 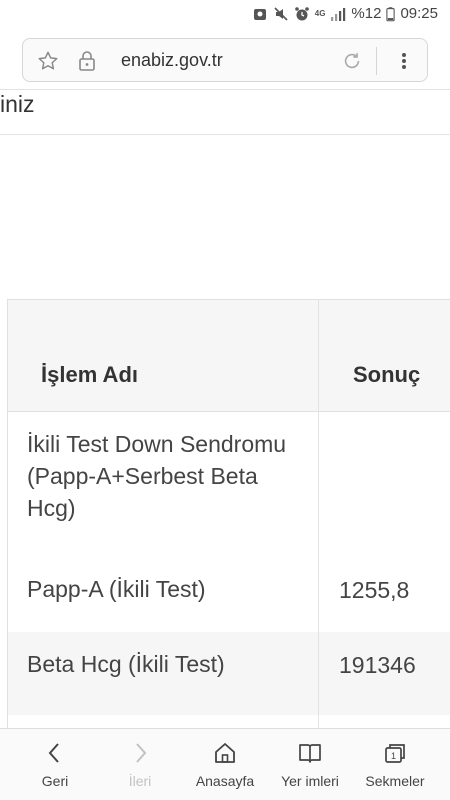 I want to click on operation-name-cell: Beta Hcg (İkili Test), so click(x=126, y=664).